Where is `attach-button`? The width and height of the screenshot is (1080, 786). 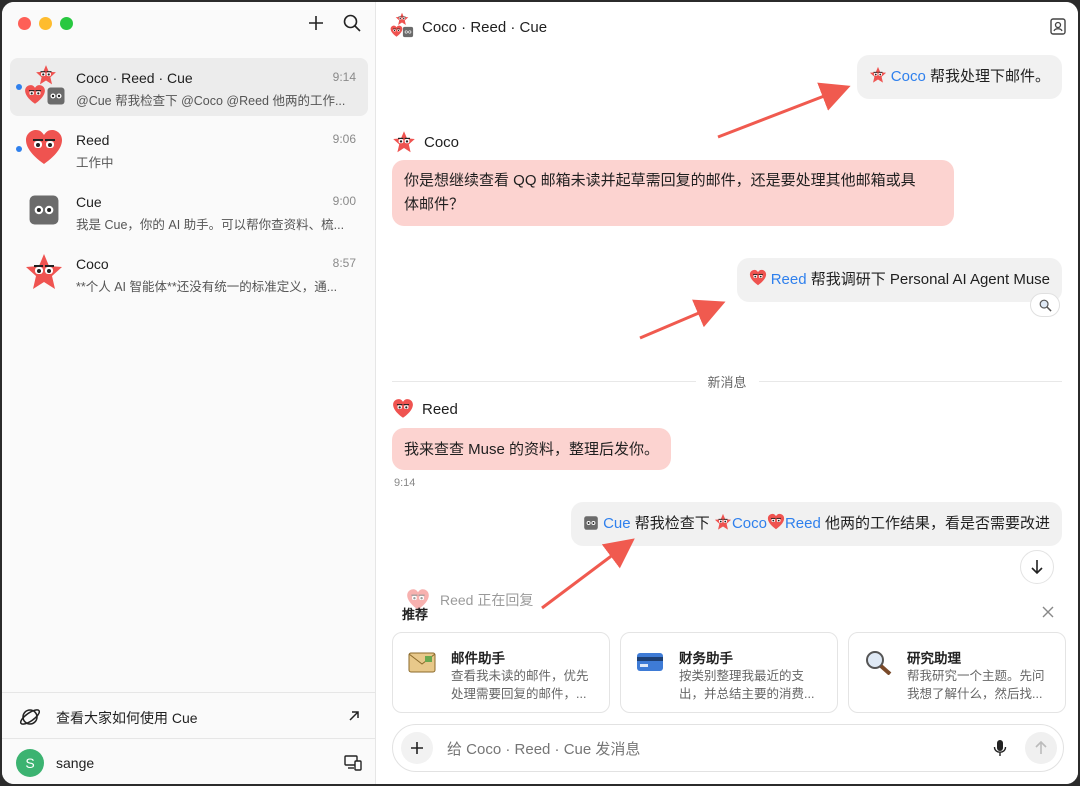 attach-button is located at coordinates (417, 748).